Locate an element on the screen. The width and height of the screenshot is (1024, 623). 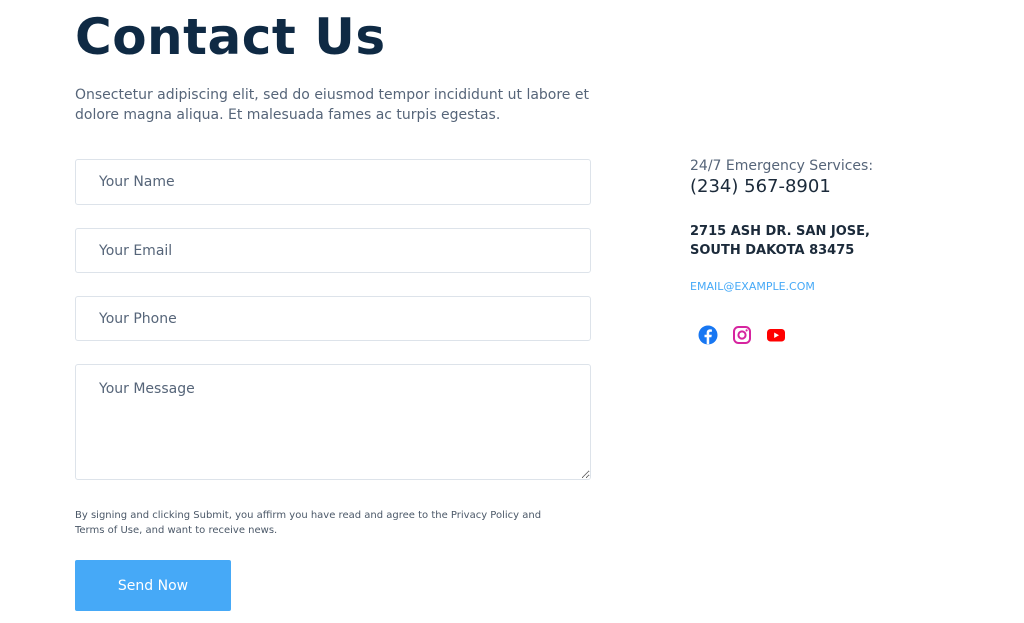
emergency-phone: (234) 567-8901 is located at coordinates (760, 186).